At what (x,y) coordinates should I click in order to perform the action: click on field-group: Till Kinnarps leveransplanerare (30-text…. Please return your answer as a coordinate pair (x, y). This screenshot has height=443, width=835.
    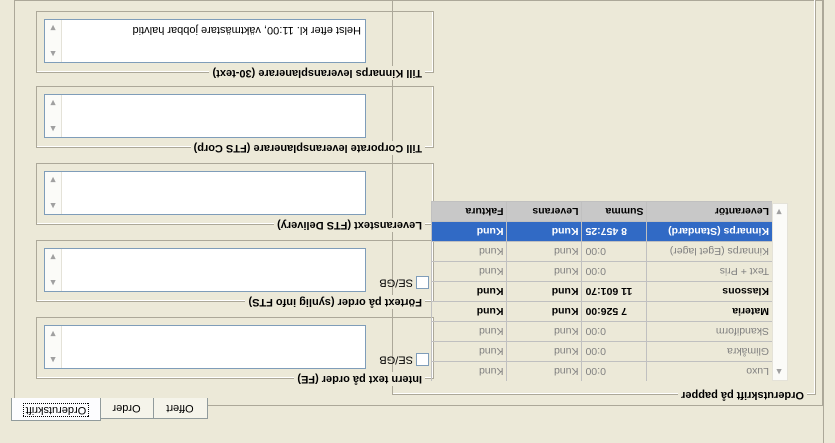
    Looking at the image, I should click on (235, 45).